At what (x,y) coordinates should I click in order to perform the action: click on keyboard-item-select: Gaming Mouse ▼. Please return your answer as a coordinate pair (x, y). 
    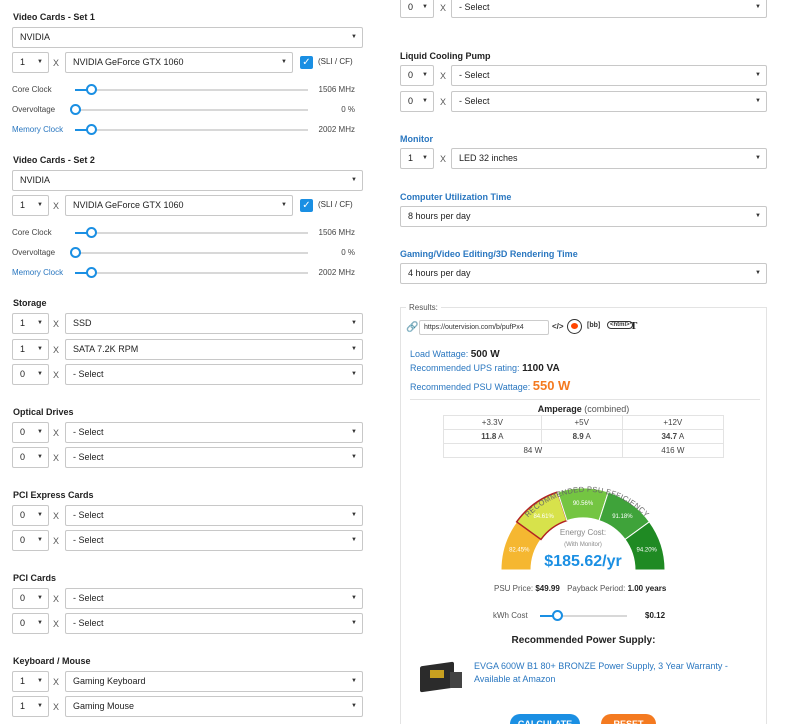
    Looking at the image, I should click on (214, 706).